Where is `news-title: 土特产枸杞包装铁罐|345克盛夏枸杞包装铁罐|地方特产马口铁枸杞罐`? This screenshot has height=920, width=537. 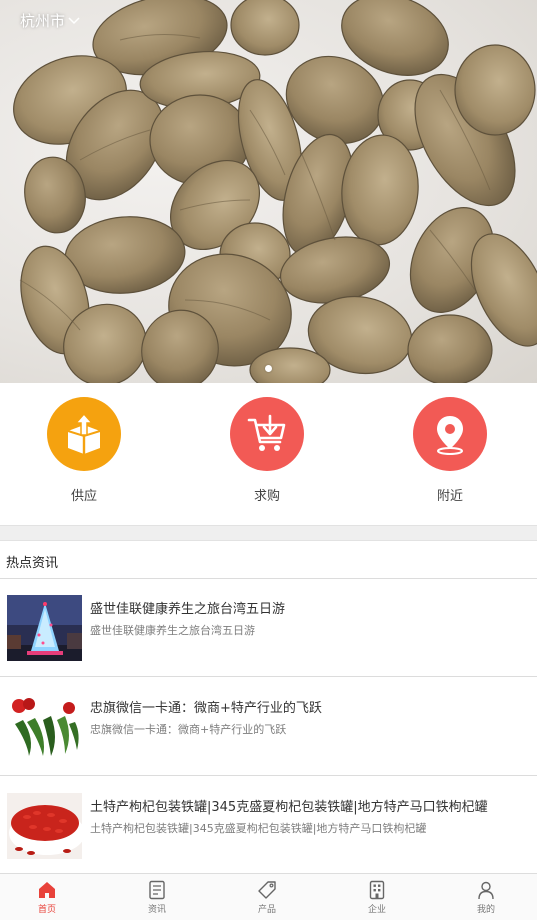
news-title: 土特产枸杞包装铁罐|345克盛夏枸杞包装铁罐|地方特产马口铁枸杞罐 is located at coordinates (289, 807).